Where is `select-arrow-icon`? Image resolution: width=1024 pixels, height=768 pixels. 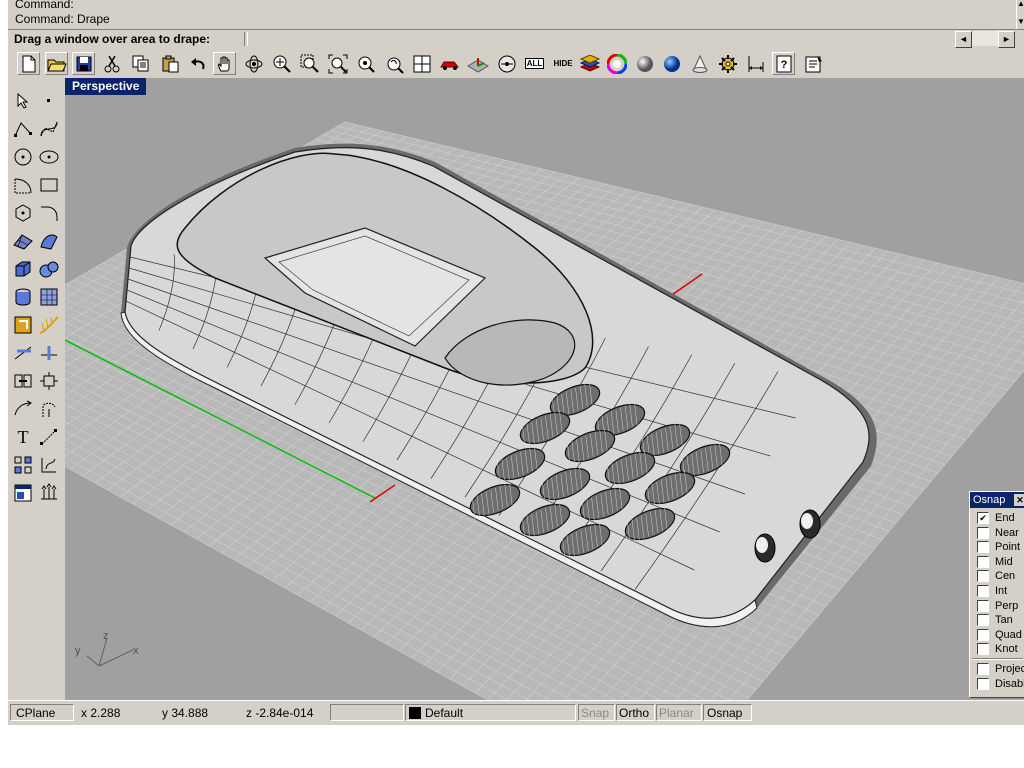
select-arrow-icon is located at coordinates (23, 101).